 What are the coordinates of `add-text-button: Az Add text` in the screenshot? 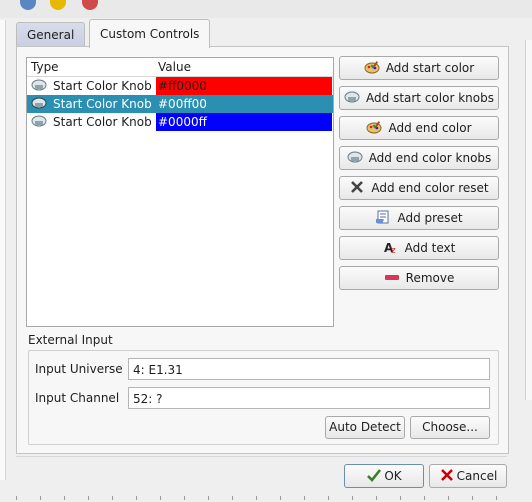 It's located at (419, 248).